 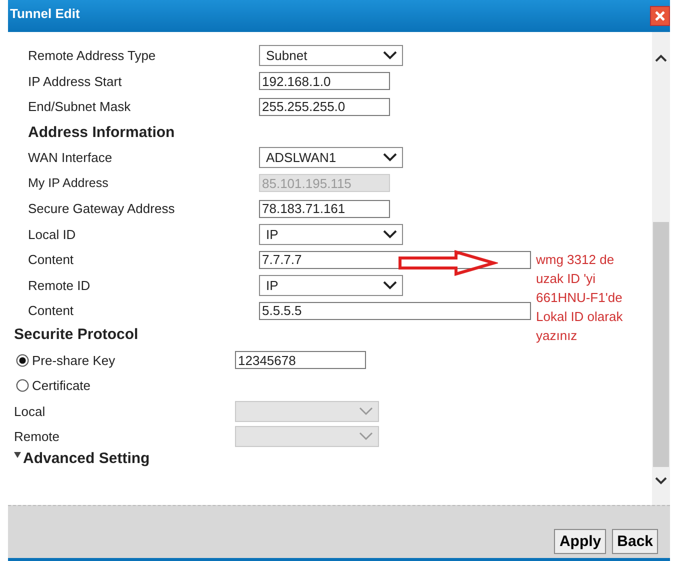 What do you see at coordinates (331, 157) in the screenshot?
I see `dropdown: ADSLWAN1` at bounding box center [331, 157].